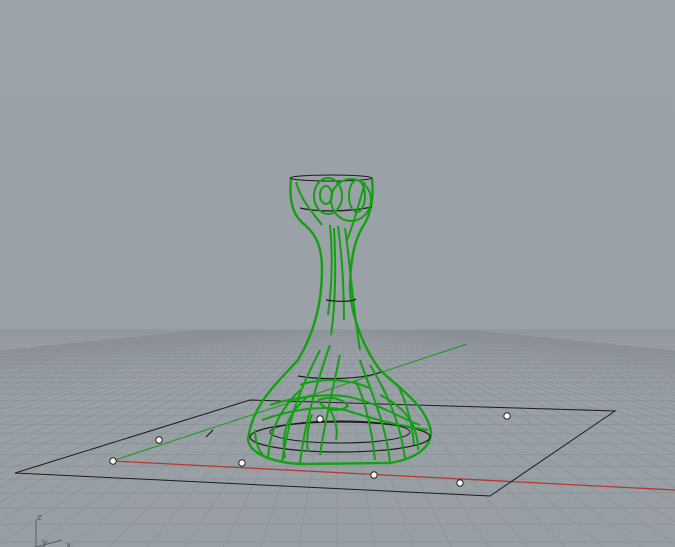 This screenshot has height=547, width=675. What do you see at coordinates (69, 544) in the screenshot?
I see `axis-x-label: x` at bounding box center [69, 544].